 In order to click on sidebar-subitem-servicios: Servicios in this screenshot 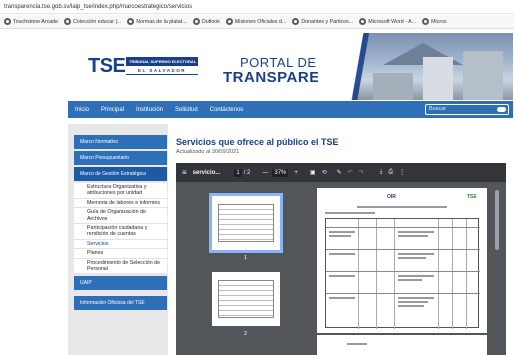, I will do `click(120, 244)`.